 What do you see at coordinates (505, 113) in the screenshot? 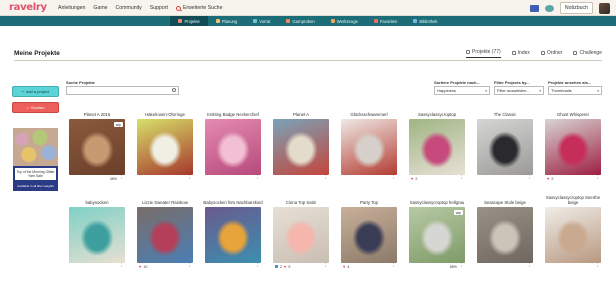
I see `project-title: The Classic` at bounding box center [505, 113].